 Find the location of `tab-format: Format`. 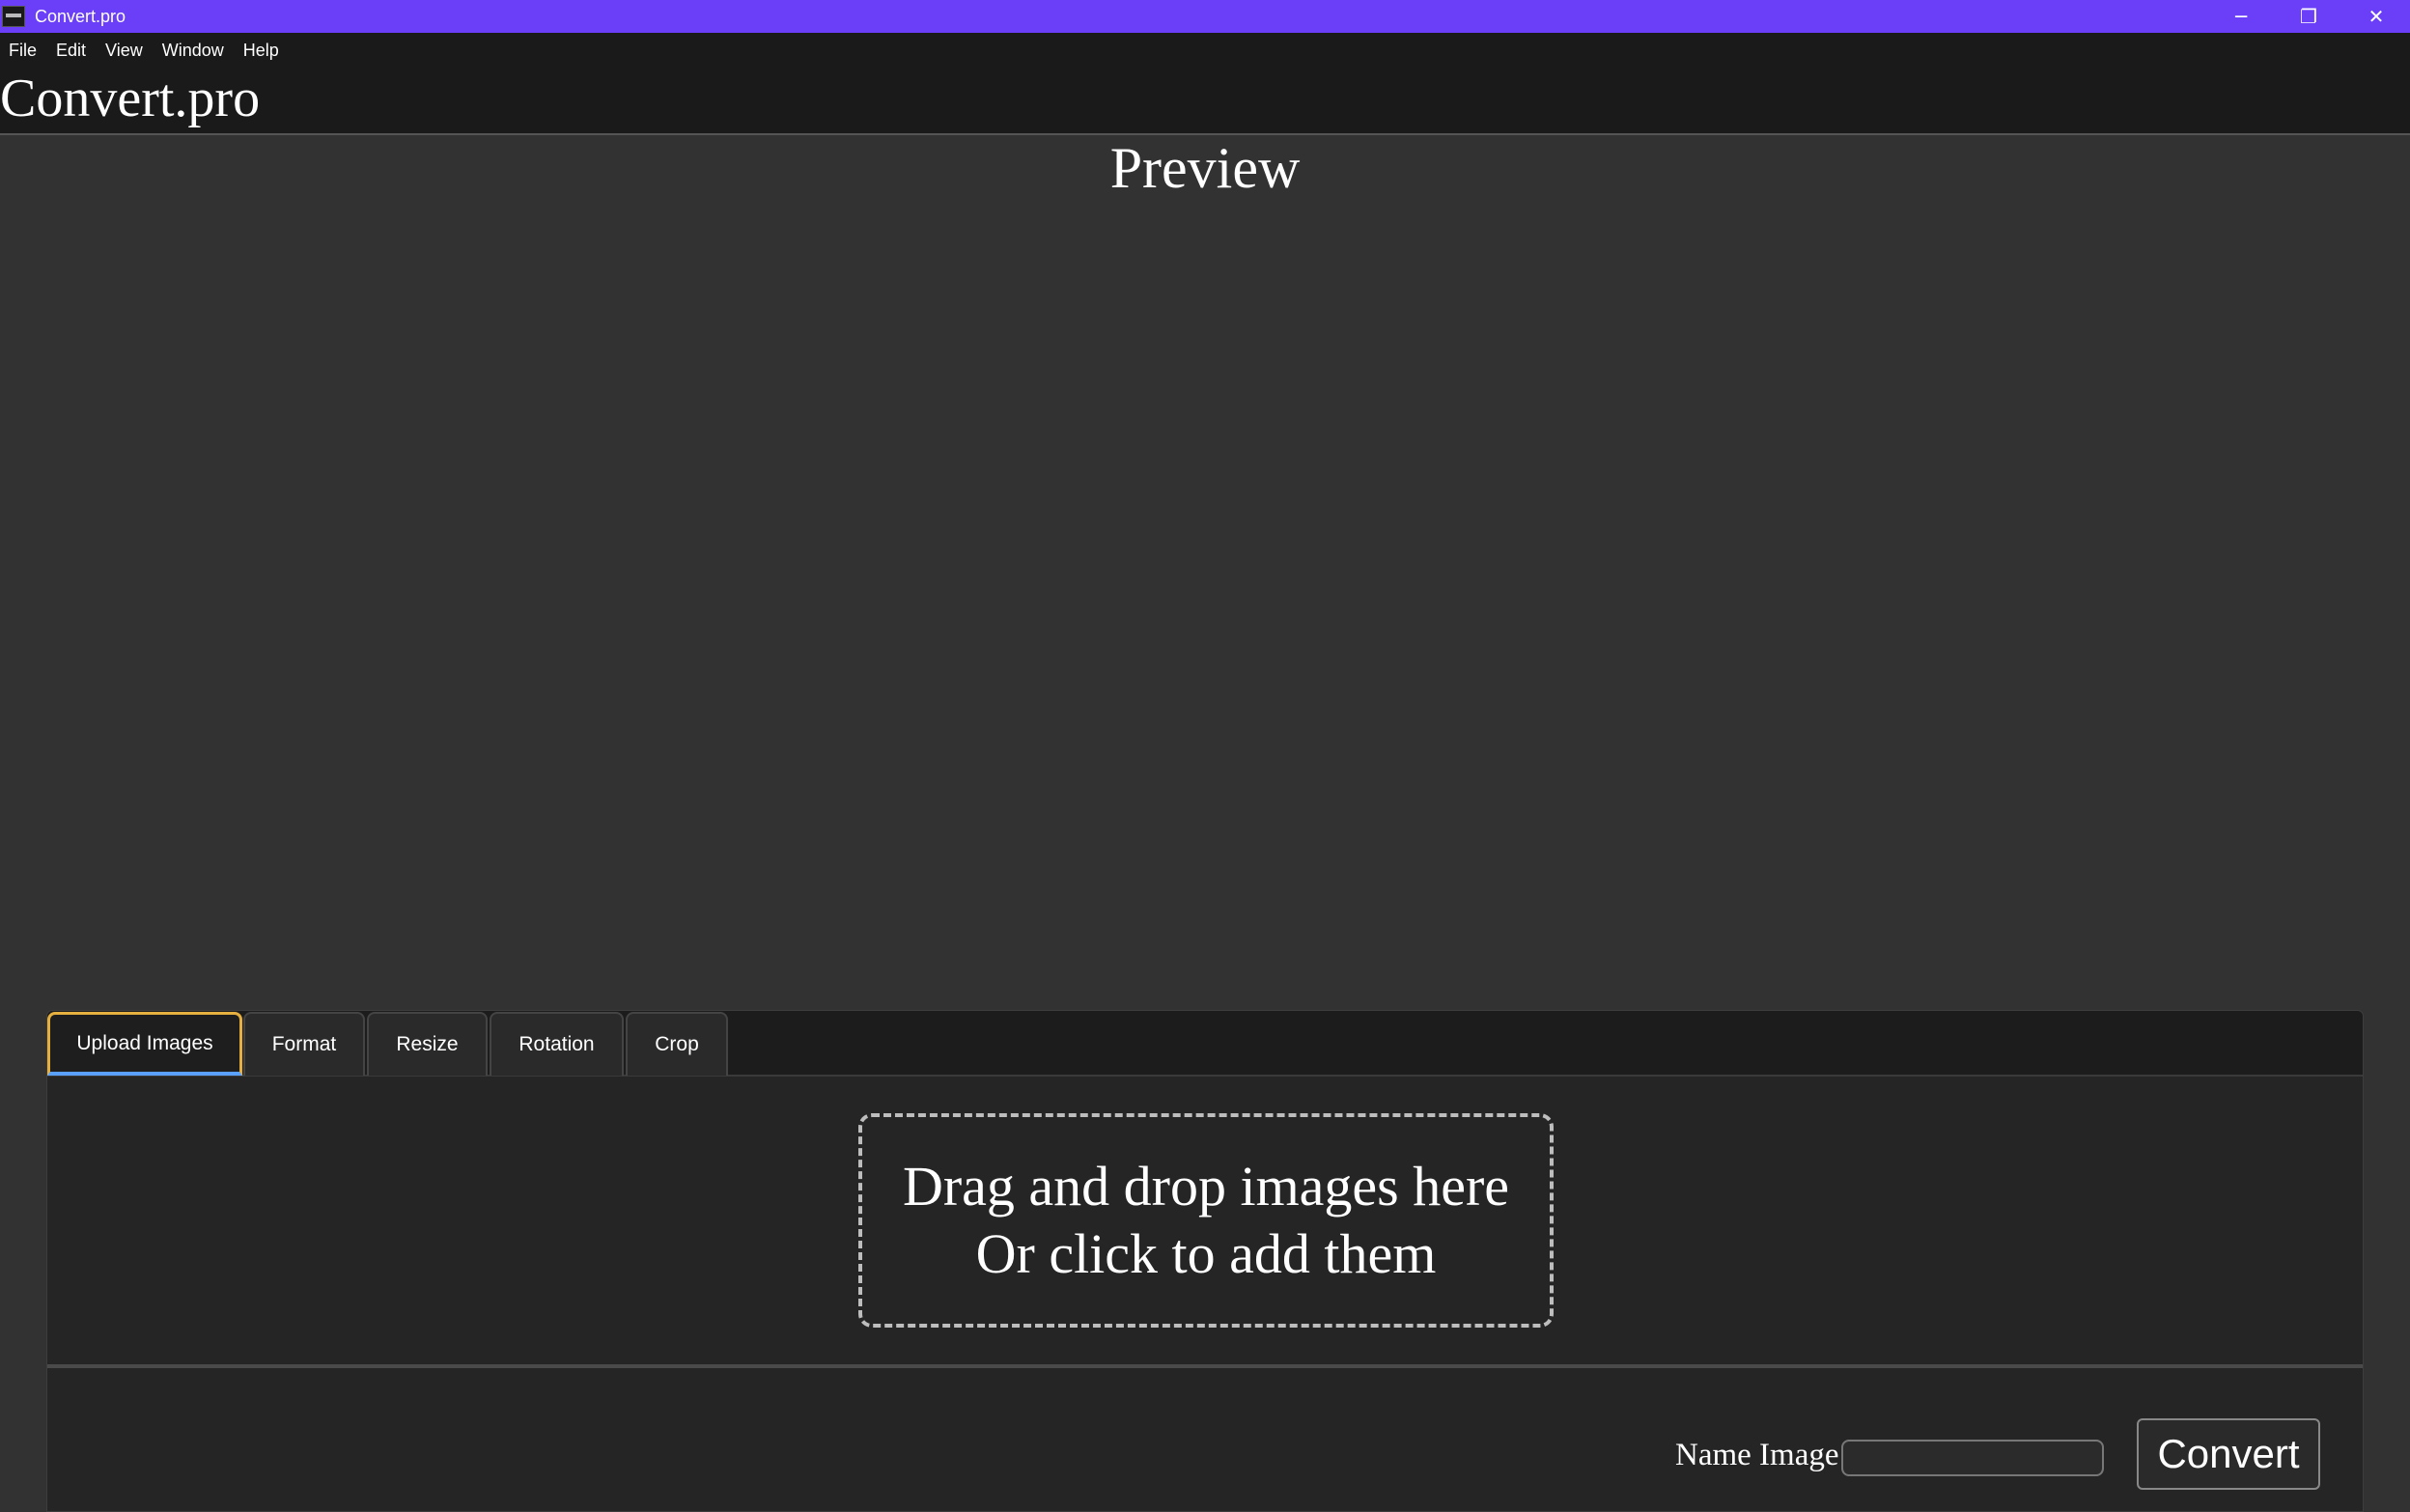

tab-format: Format is located at coordinates (304, 1044).